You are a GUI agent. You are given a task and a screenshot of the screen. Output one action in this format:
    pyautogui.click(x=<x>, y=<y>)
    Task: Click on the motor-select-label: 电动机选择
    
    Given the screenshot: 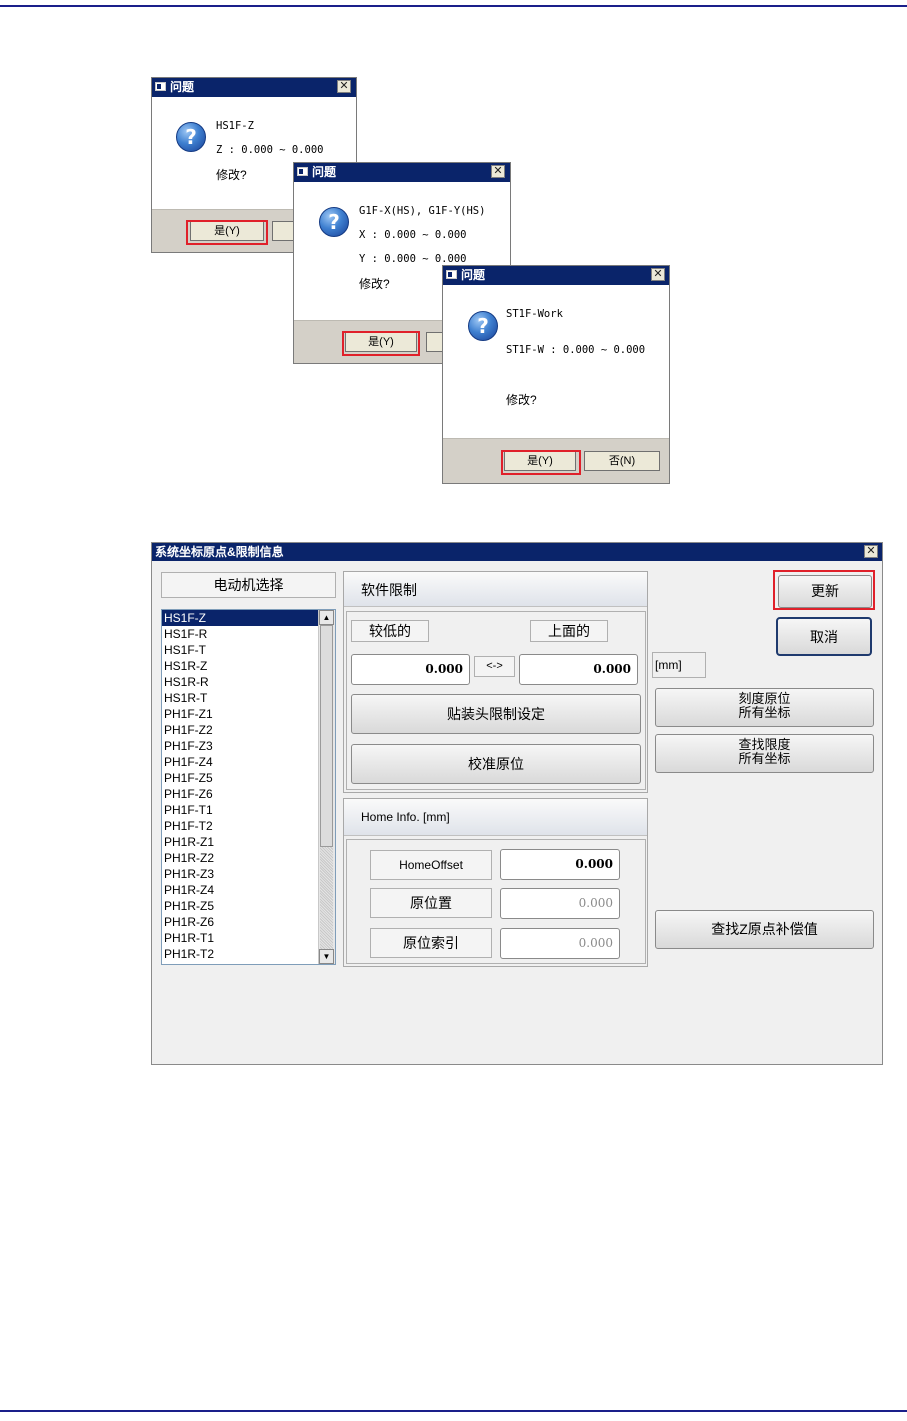 What is the action you would take?
    pyautogui.click(x=248, y=585)
    